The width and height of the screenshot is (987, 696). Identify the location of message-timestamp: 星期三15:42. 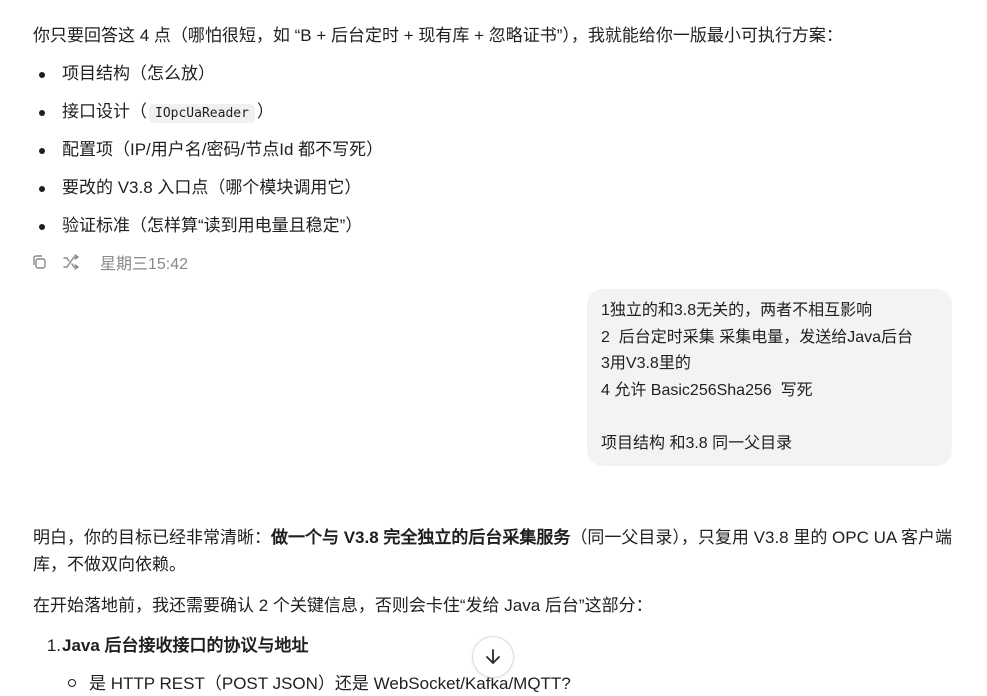
(144, 264).